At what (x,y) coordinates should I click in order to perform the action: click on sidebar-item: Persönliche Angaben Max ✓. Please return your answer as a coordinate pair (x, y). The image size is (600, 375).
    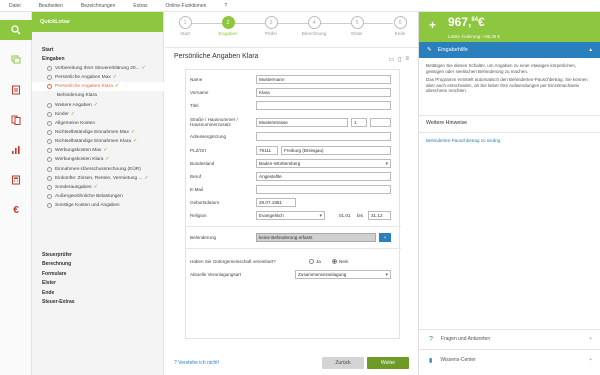
    Looking at the image, I should click on (98, 77).